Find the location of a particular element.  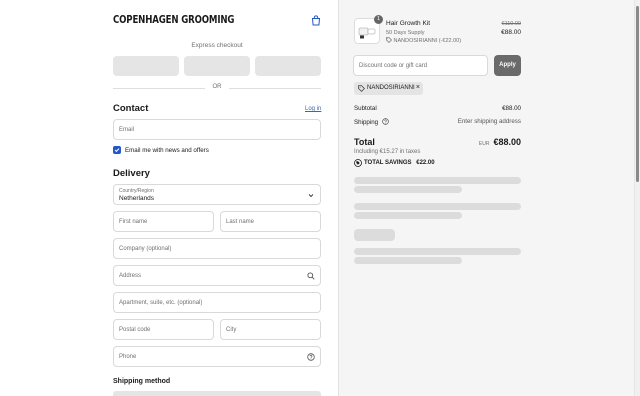

city-field: City is located at coordinates (270, 329).